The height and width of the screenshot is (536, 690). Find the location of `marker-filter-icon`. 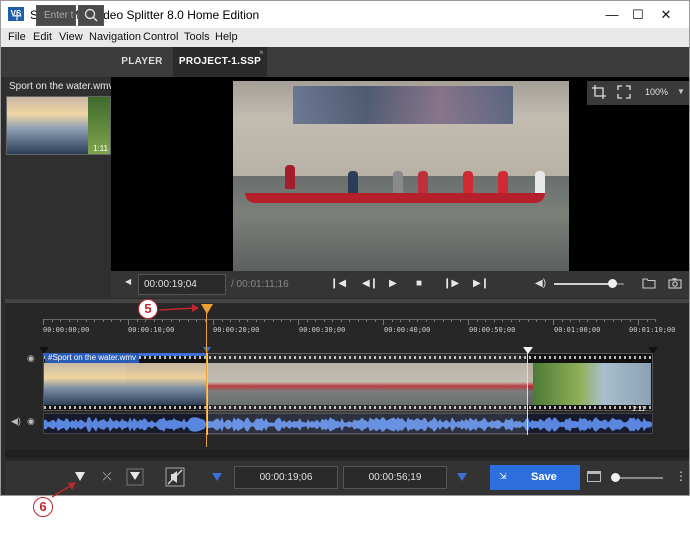

marker-filter-icon is located at coordinates (135, 477).